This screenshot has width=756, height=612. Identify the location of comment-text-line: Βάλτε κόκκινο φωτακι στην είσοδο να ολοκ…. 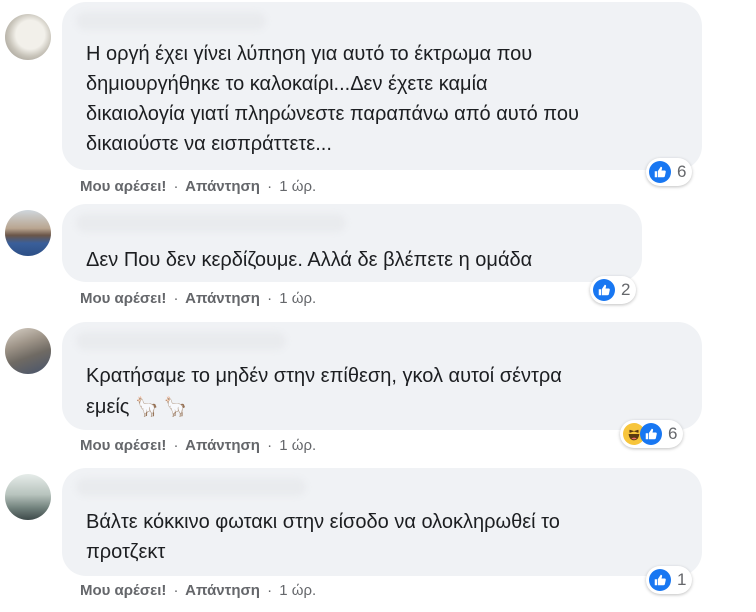
(323, 522).